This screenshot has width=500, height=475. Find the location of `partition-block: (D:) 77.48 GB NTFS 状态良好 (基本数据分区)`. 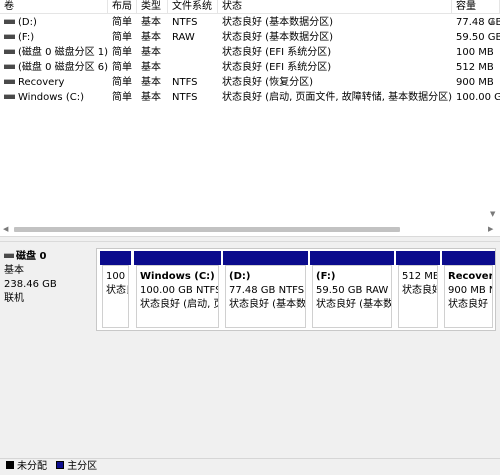

partition-block: (D:) 77.48 GB NTFS 状态良好 (基本数据分区) is located at coordinates (265, 290).